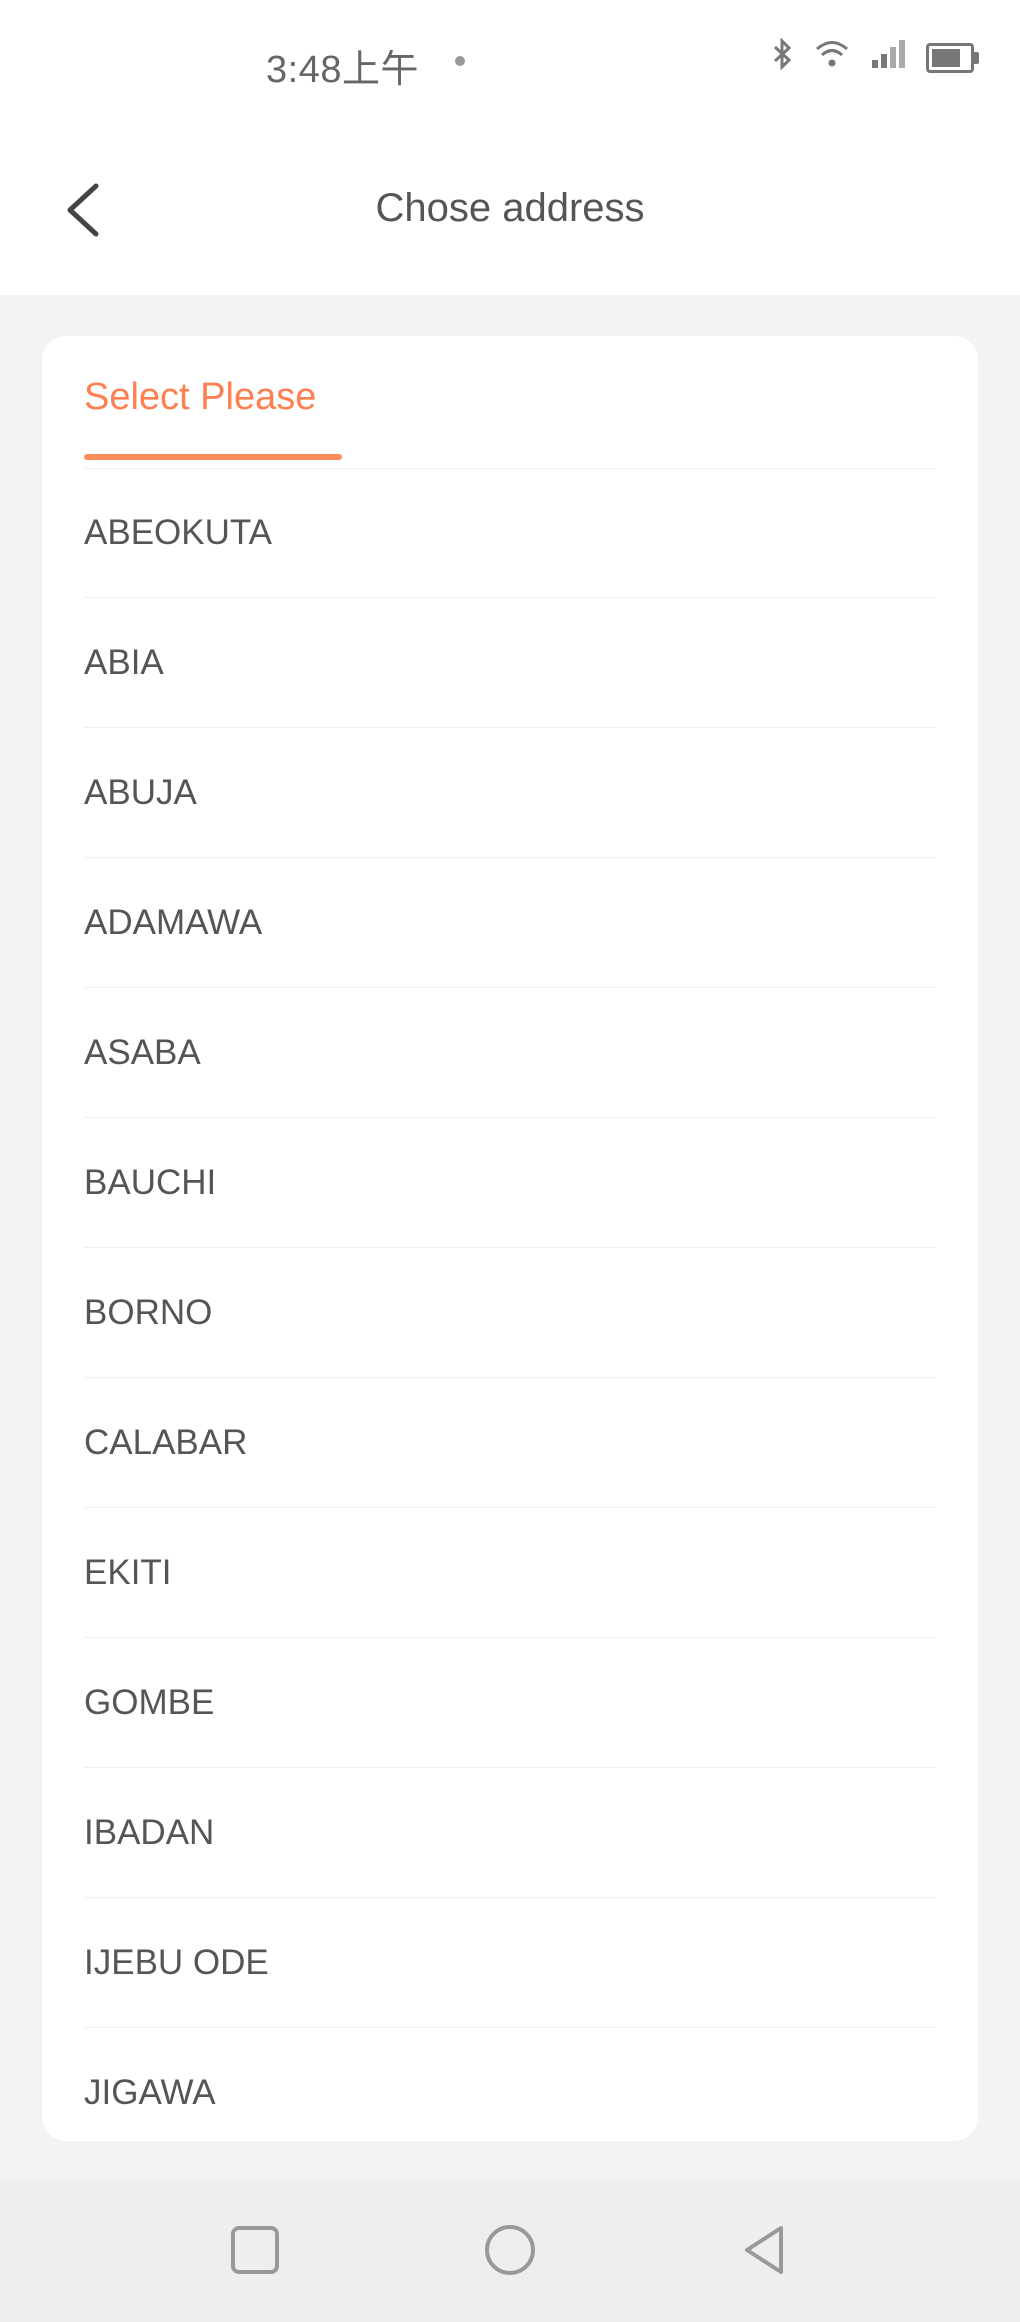 The height and width of the screenshot is (2322, 1020). I want to click on square-icon, so click(255, 2250).